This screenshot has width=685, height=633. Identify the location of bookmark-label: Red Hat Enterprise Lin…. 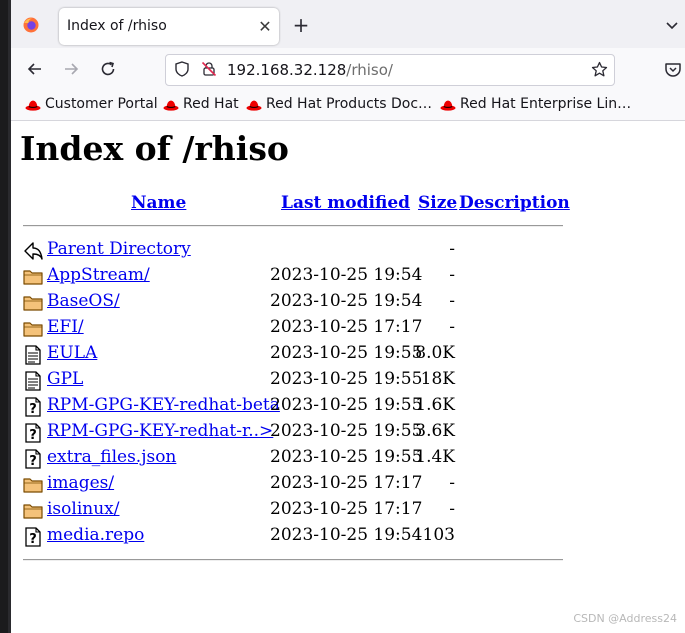
(546, 104).